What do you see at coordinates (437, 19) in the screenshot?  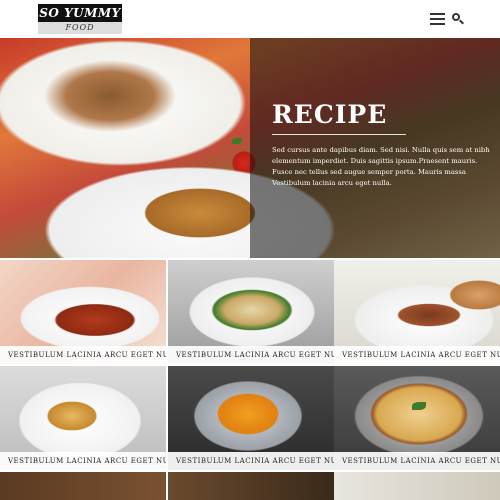 I see `list-menu-icon` at bounding box center [437, 19].